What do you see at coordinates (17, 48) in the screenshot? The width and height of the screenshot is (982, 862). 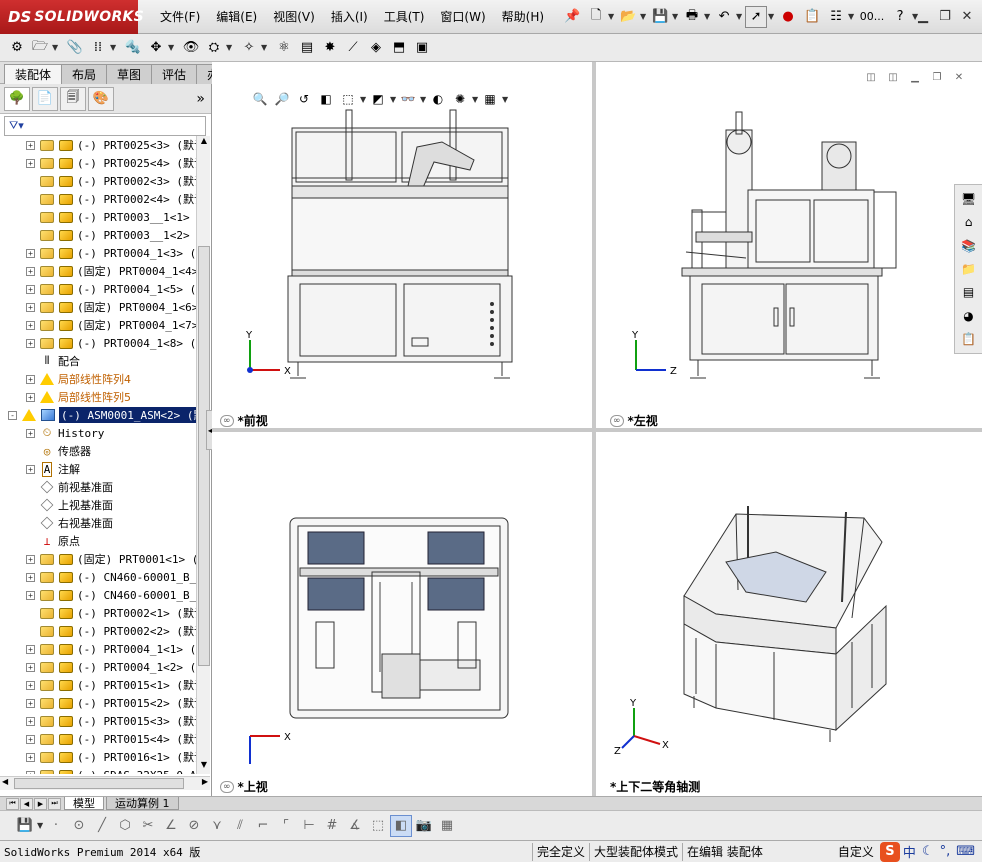 I see `insert-components-icon: ⚙` at bounding box center [17, 48].